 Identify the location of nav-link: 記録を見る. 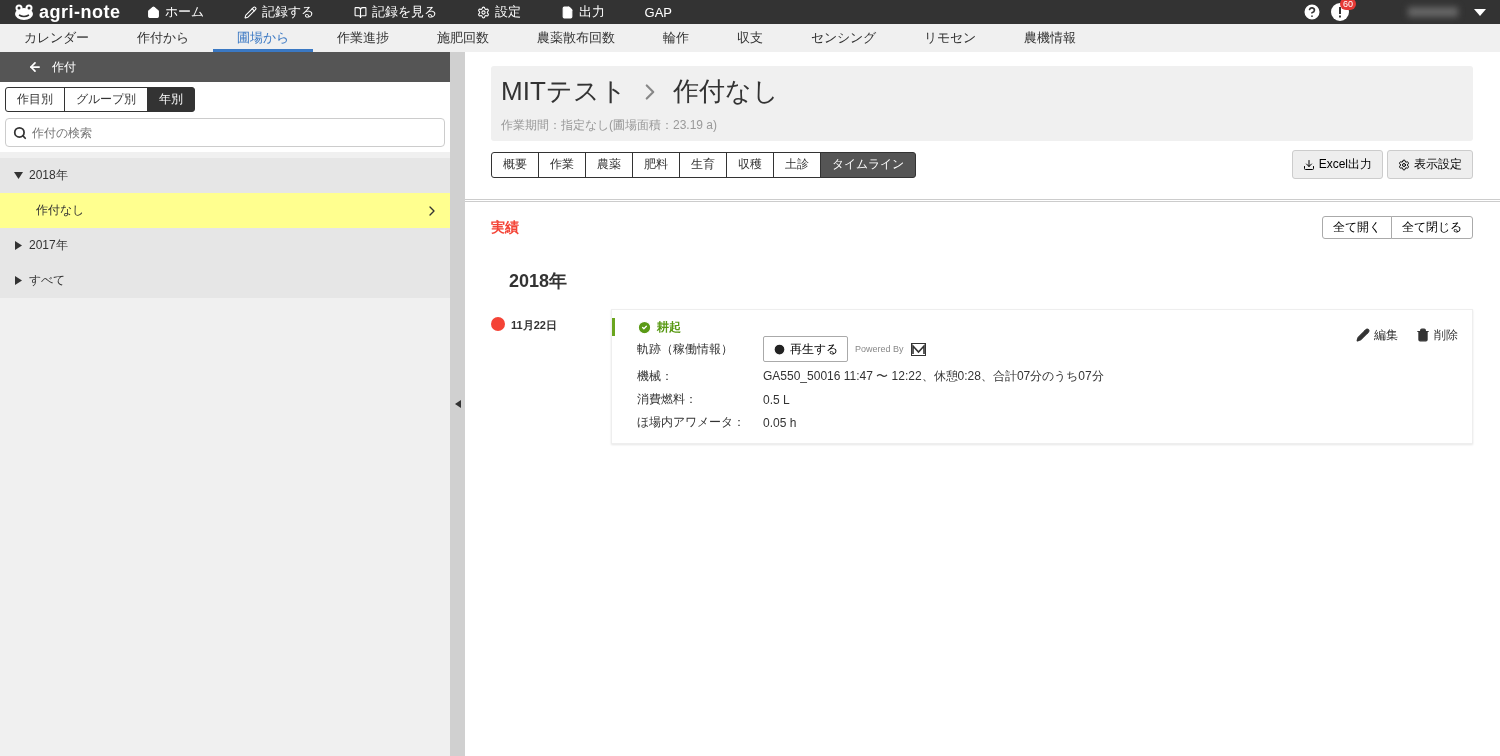
(395, 12).